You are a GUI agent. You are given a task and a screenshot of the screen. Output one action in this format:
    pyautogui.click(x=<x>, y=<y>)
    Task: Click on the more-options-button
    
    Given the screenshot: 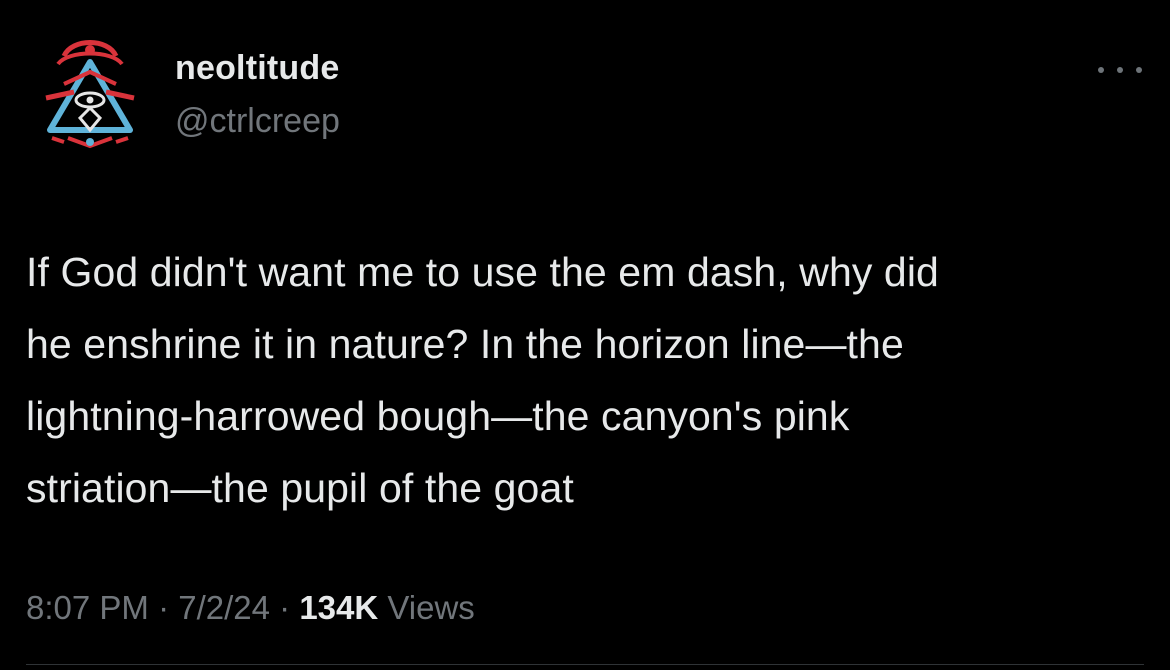 What is the action you would take?
    pyautogui.click(x=1120, y=70)
    